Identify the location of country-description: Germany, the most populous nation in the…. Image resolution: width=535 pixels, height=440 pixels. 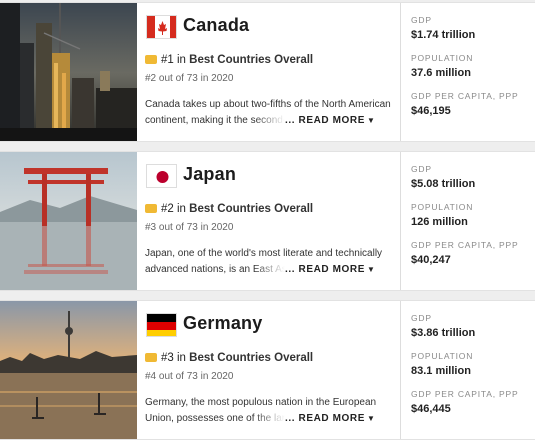
(270, 411).